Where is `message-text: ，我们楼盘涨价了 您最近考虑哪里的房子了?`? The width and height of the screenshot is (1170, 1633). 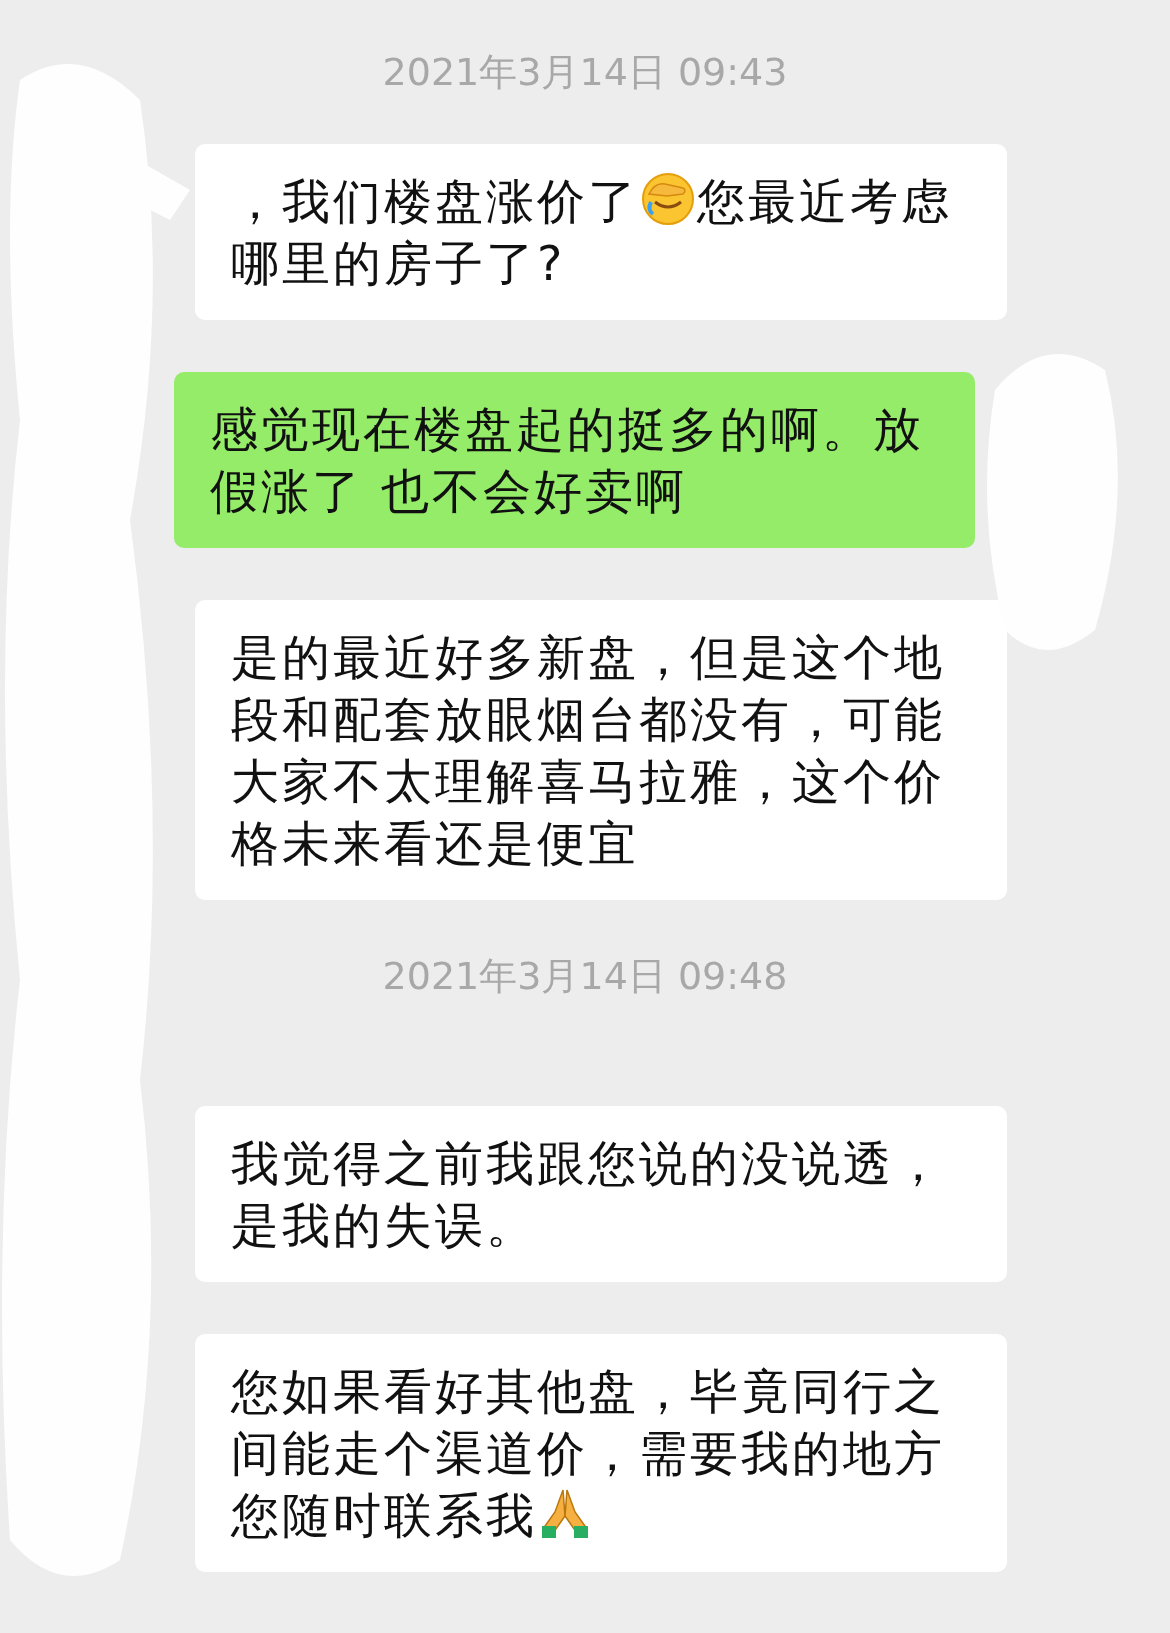 message-text: ，我们楼盘涨价了 您最近考虑哪里的房子了? is located at coordinates (592, 232).